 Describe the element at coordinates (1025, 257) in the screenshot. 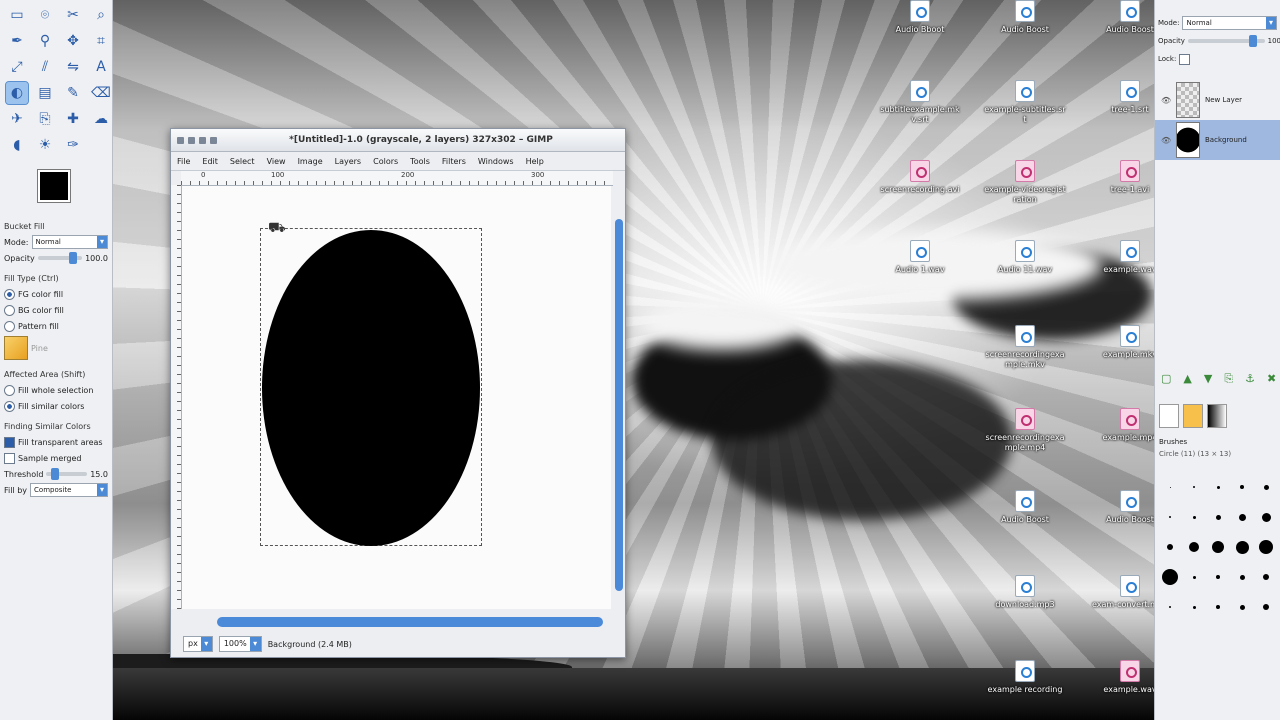

I see `desktop-file-icon: Audio 11.wav` at that location.